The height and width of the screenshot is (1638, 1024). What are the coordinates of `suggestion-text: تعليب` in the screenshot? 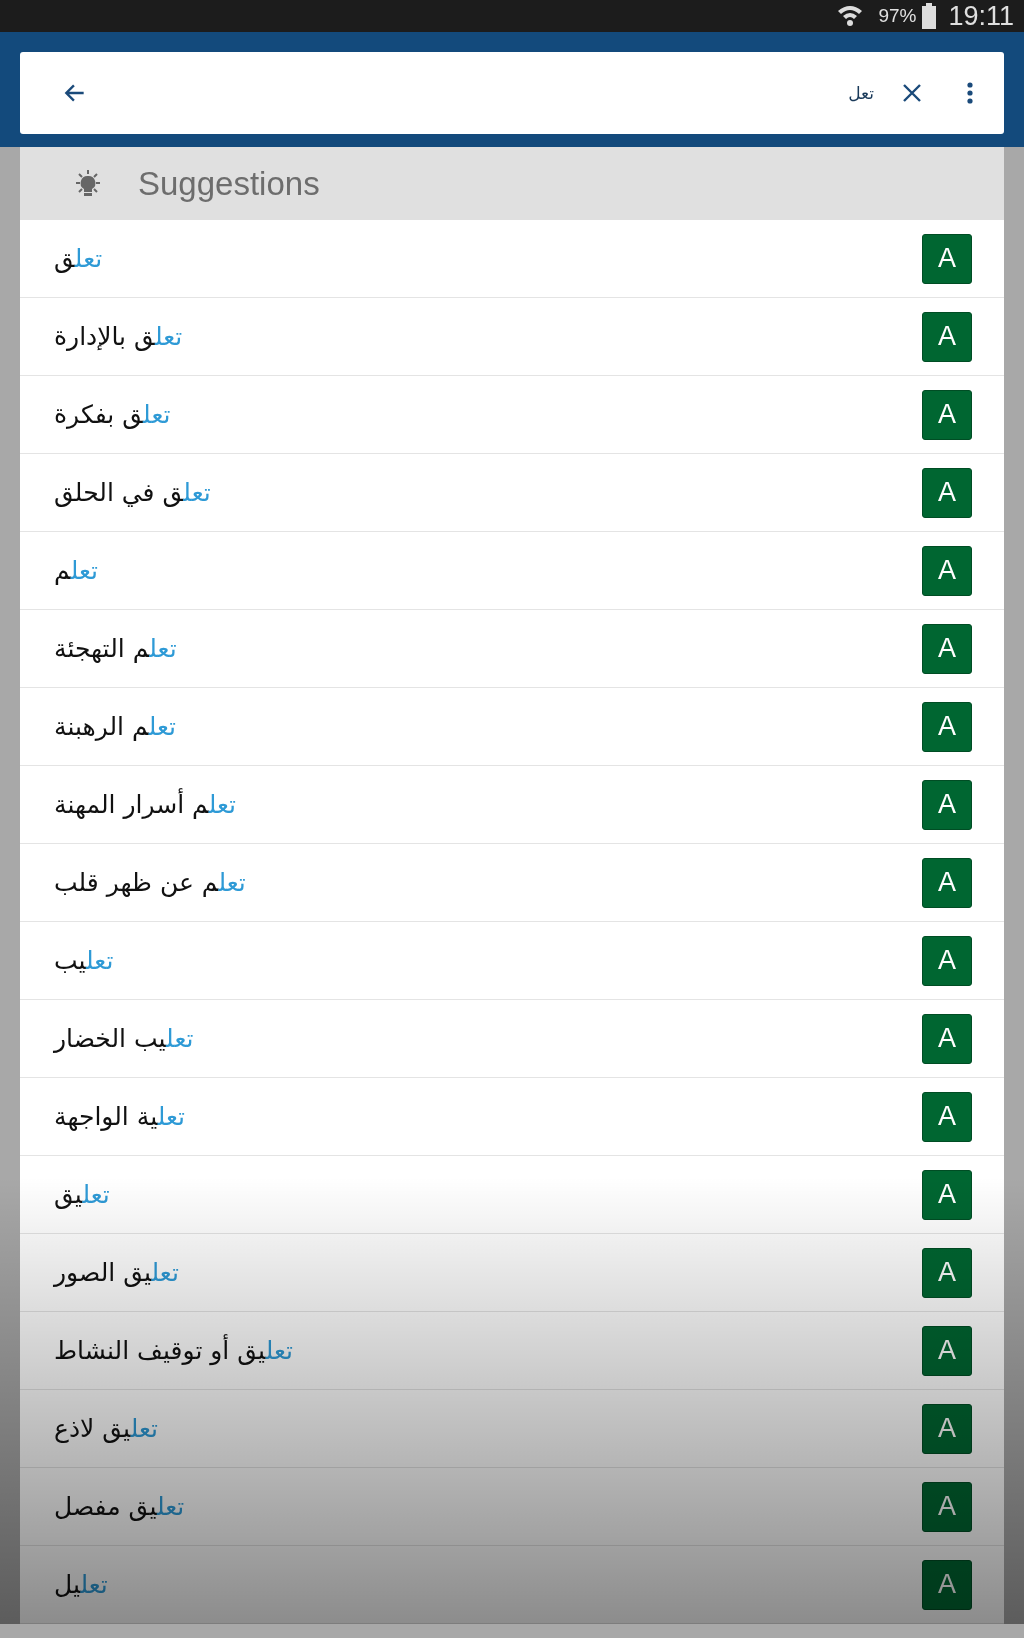 It's located at (84, 960).